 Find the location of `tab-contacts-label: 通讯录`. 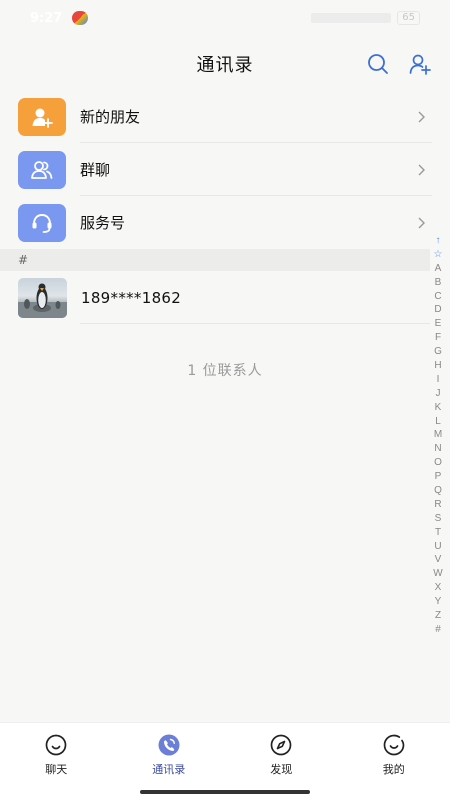

tab-contacts-label: 通讯录 is located at coordinates (169, 769).